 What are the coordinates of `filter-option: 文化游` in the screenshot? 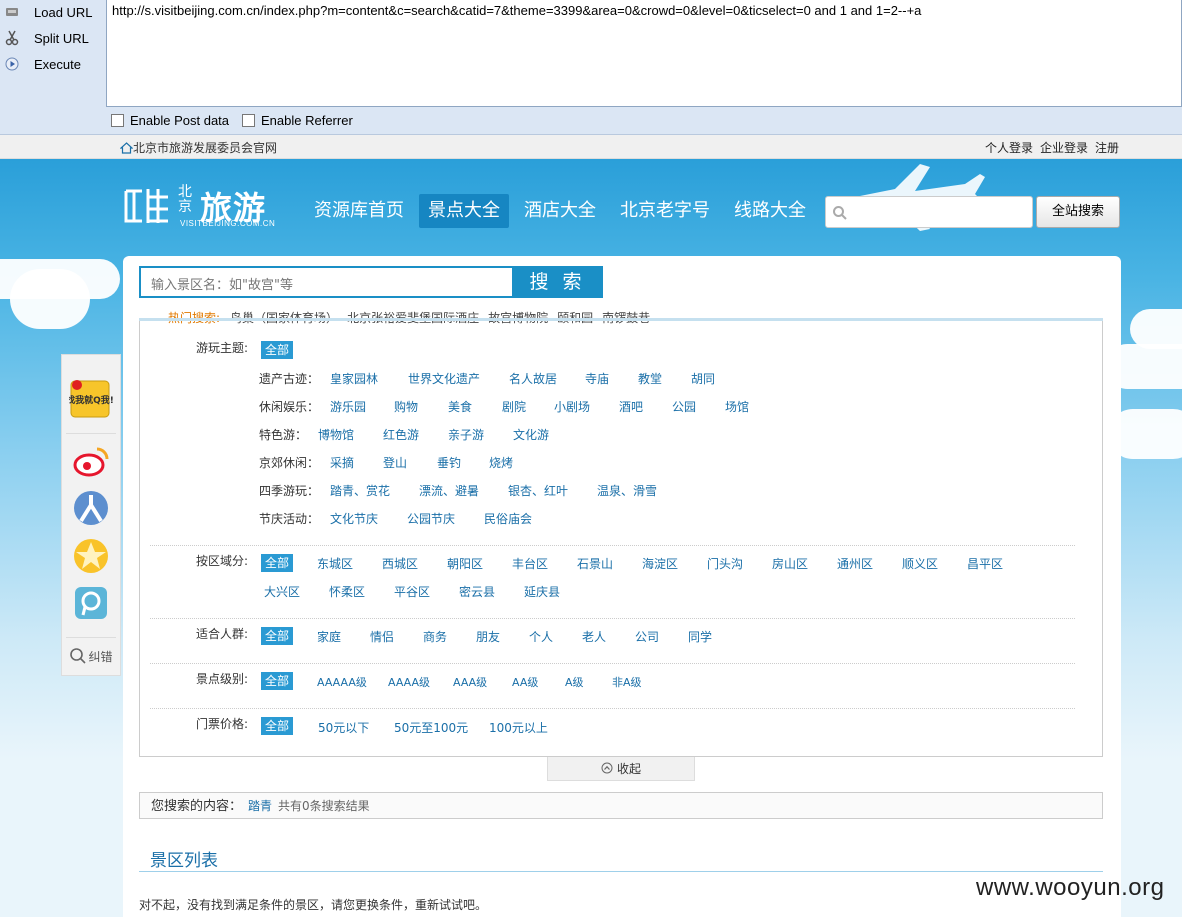 It's located at (531, 434).